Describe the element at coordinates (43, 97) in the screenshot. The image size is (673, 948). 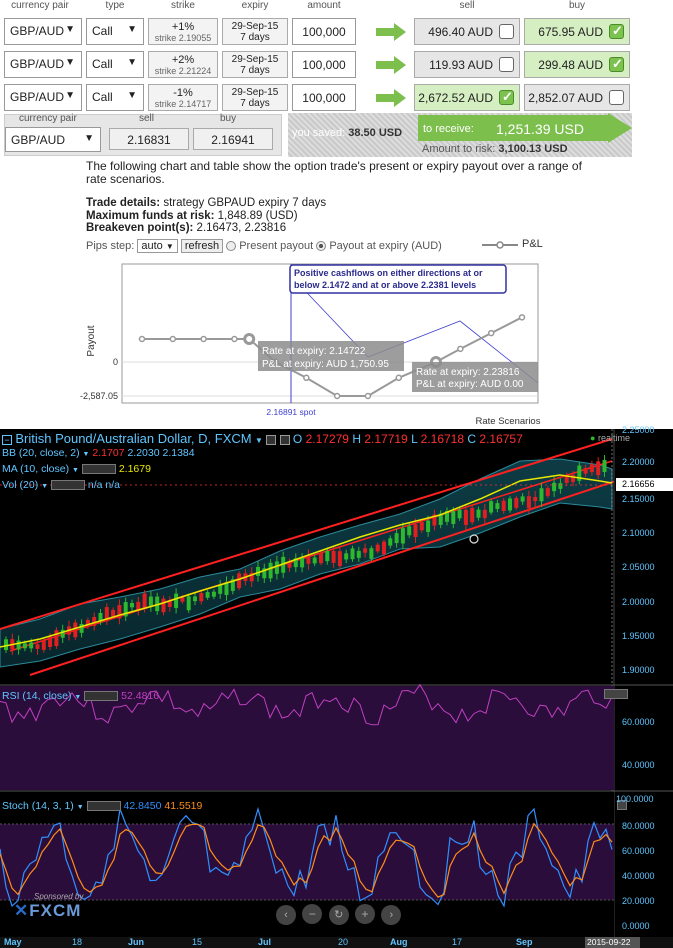
I see `pair-select-3: GBP/AUD ▼` at that location.